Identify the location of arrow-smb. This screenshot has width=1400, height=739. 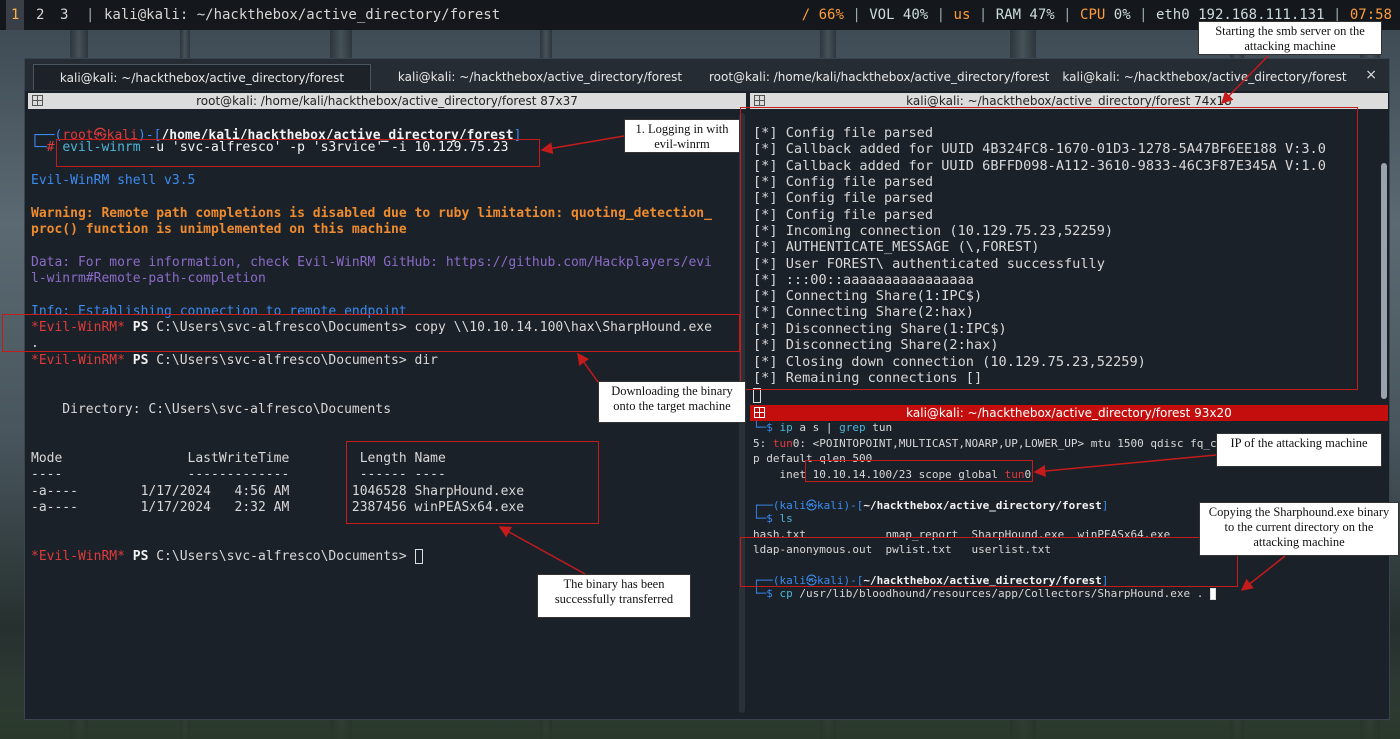
(1244, 80).